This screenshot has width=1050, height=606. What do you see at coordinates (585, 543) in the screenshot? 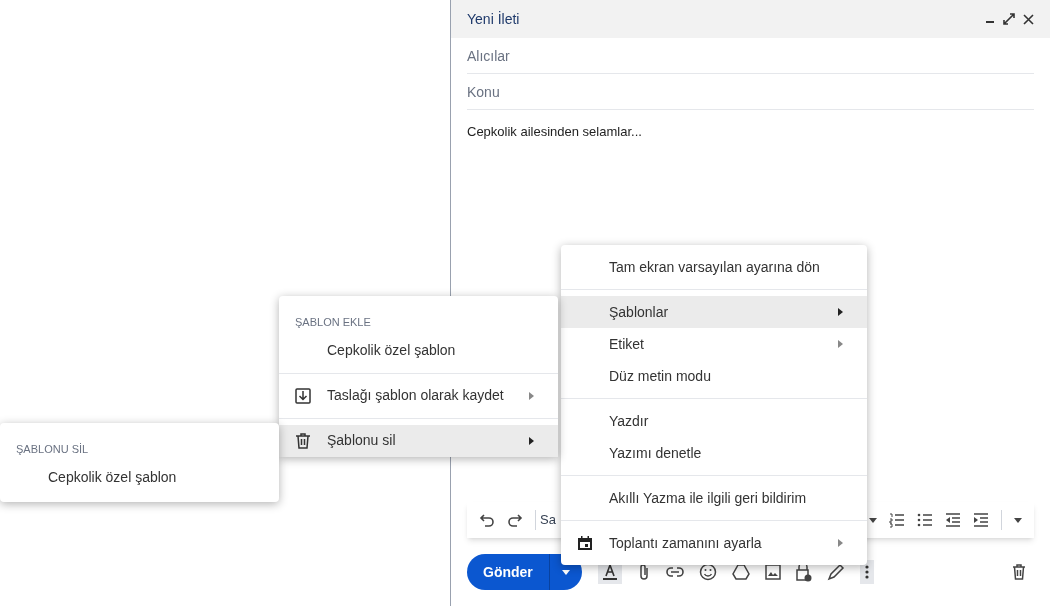
I see `calendar-icon` at bounding box center [585, 543].